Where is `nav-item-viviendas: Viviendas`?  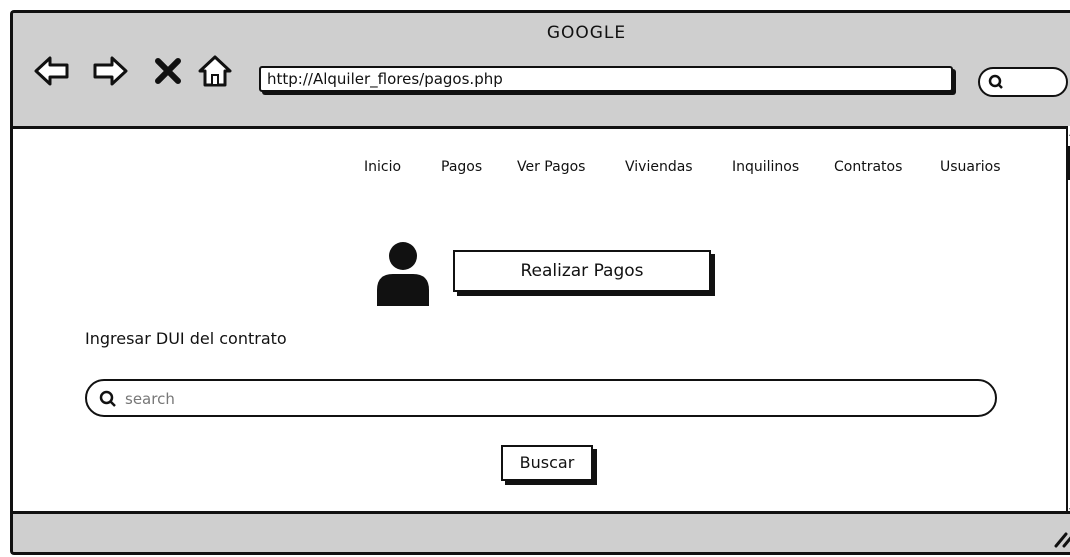 nav-item-viviendas: Viviendas is located at coordinates (659, 167).